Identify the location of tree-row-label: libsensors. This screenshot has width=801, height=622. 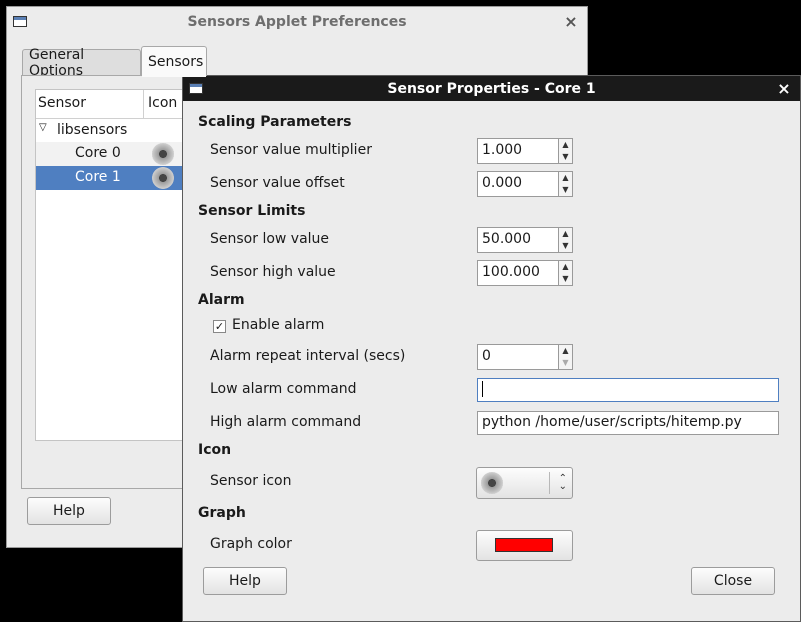
(92, 130).